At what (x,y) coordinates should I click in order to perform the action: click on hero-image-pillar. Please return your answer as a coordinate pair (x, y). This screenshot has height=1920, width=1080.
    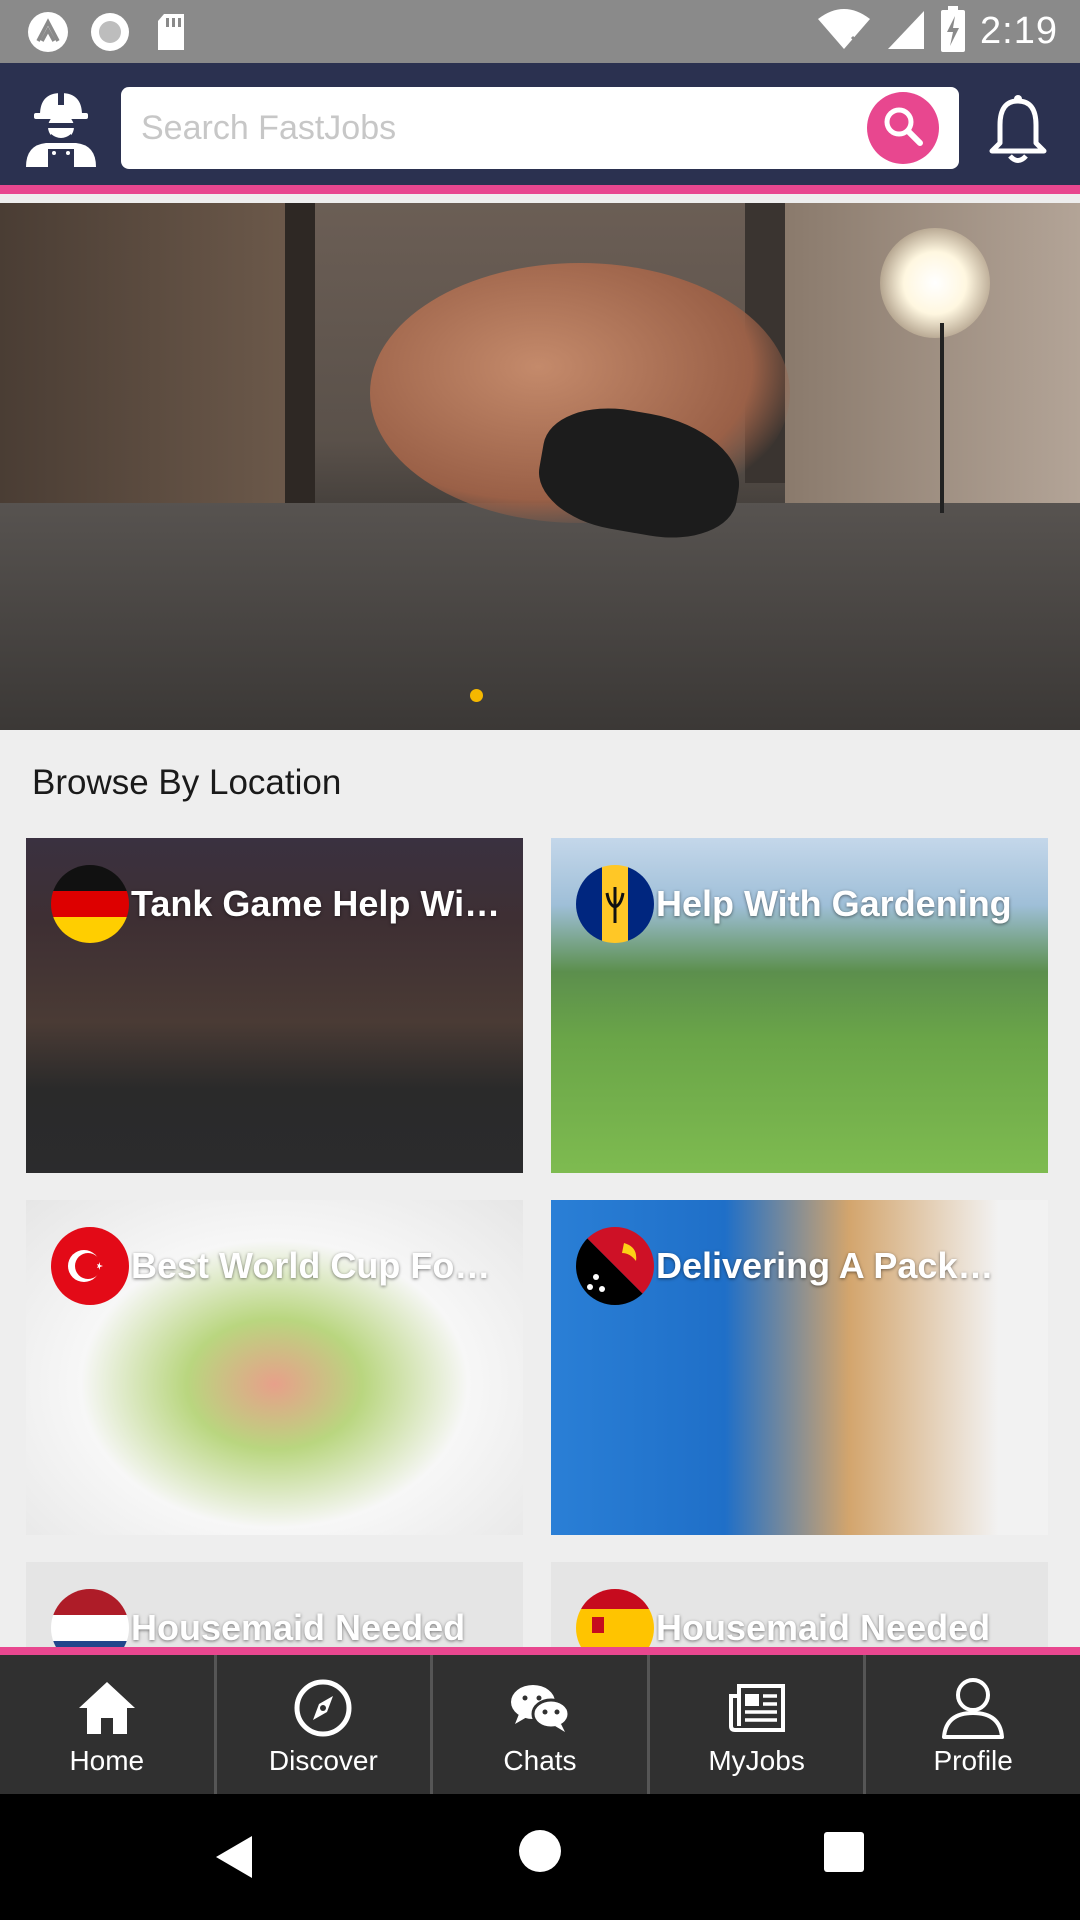
    Looking at the image, I should click on (300, 353).